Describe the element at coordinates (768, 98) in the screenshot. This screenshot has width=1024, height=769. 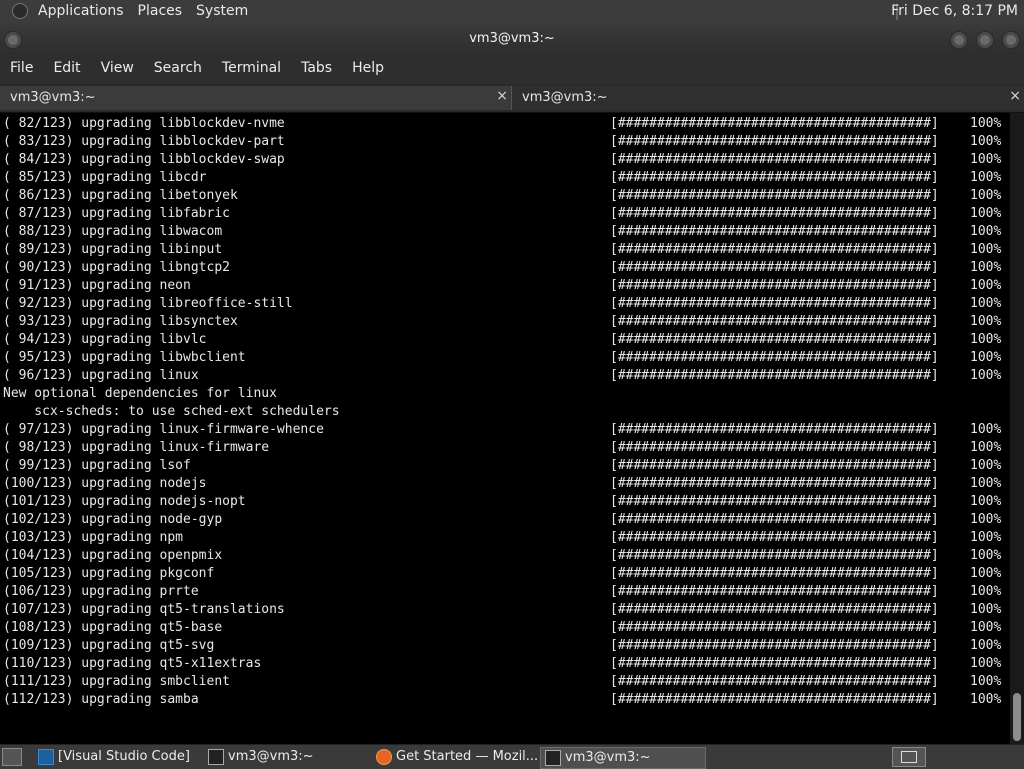
I see `tab-terminal-2: vm3@vm3:~ ×` at that location.